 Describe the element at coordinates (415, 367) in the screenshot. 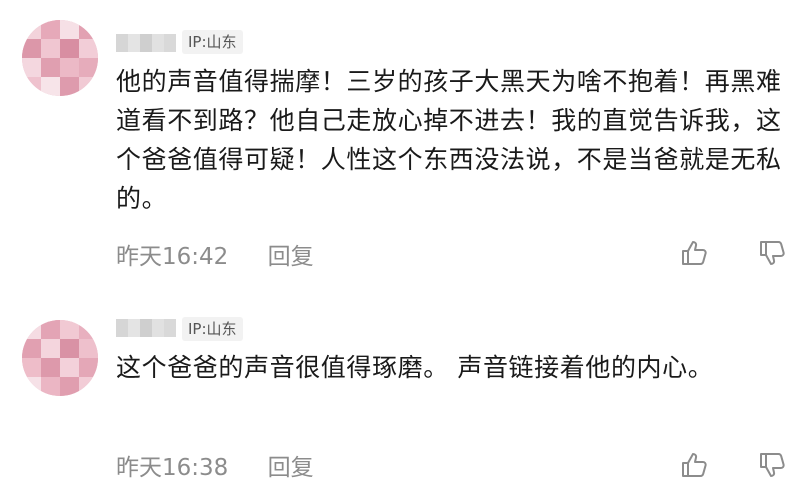

I see `comment-text: 这个爸爸的声音很值得琢磨。 声音链接着他的内心。` at that location.